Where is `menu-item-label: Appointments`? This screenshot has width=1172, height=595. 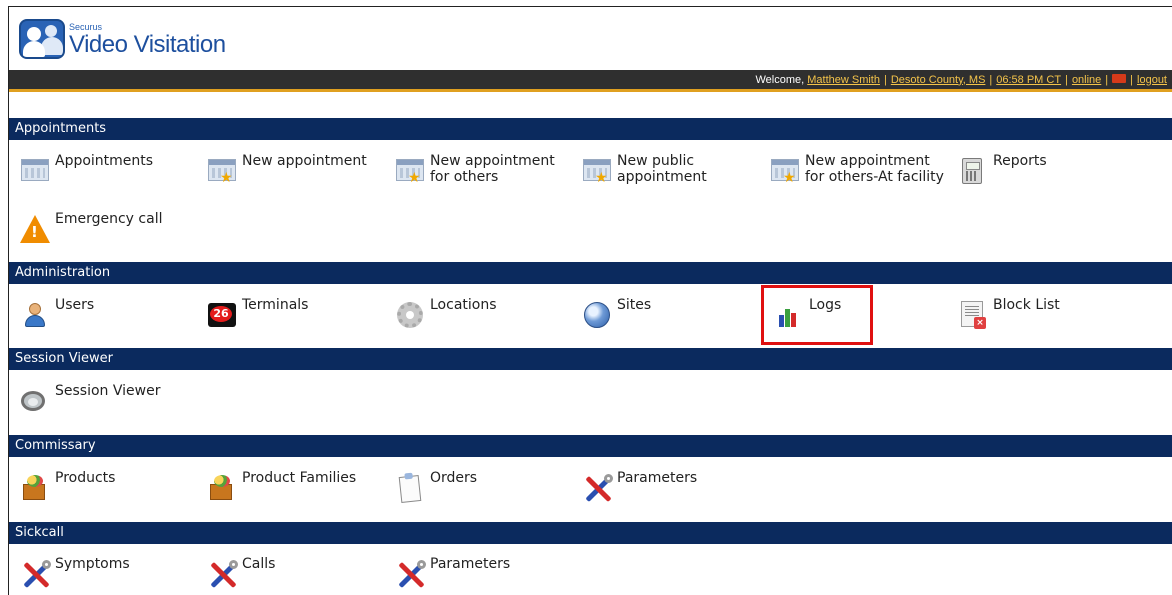
menu-item-label: Appointments is located at coordinates (104, 161).